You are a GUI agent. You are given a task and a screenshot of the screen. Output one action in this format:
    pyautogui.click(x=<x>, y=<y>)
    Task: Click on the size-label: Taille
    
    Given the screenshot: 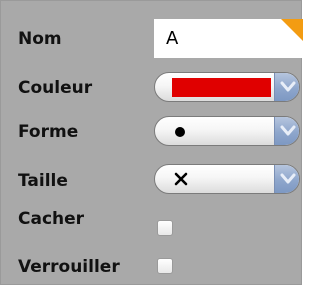 What is the action you would take?
    pyautogui.click(x=43, y=181)
    